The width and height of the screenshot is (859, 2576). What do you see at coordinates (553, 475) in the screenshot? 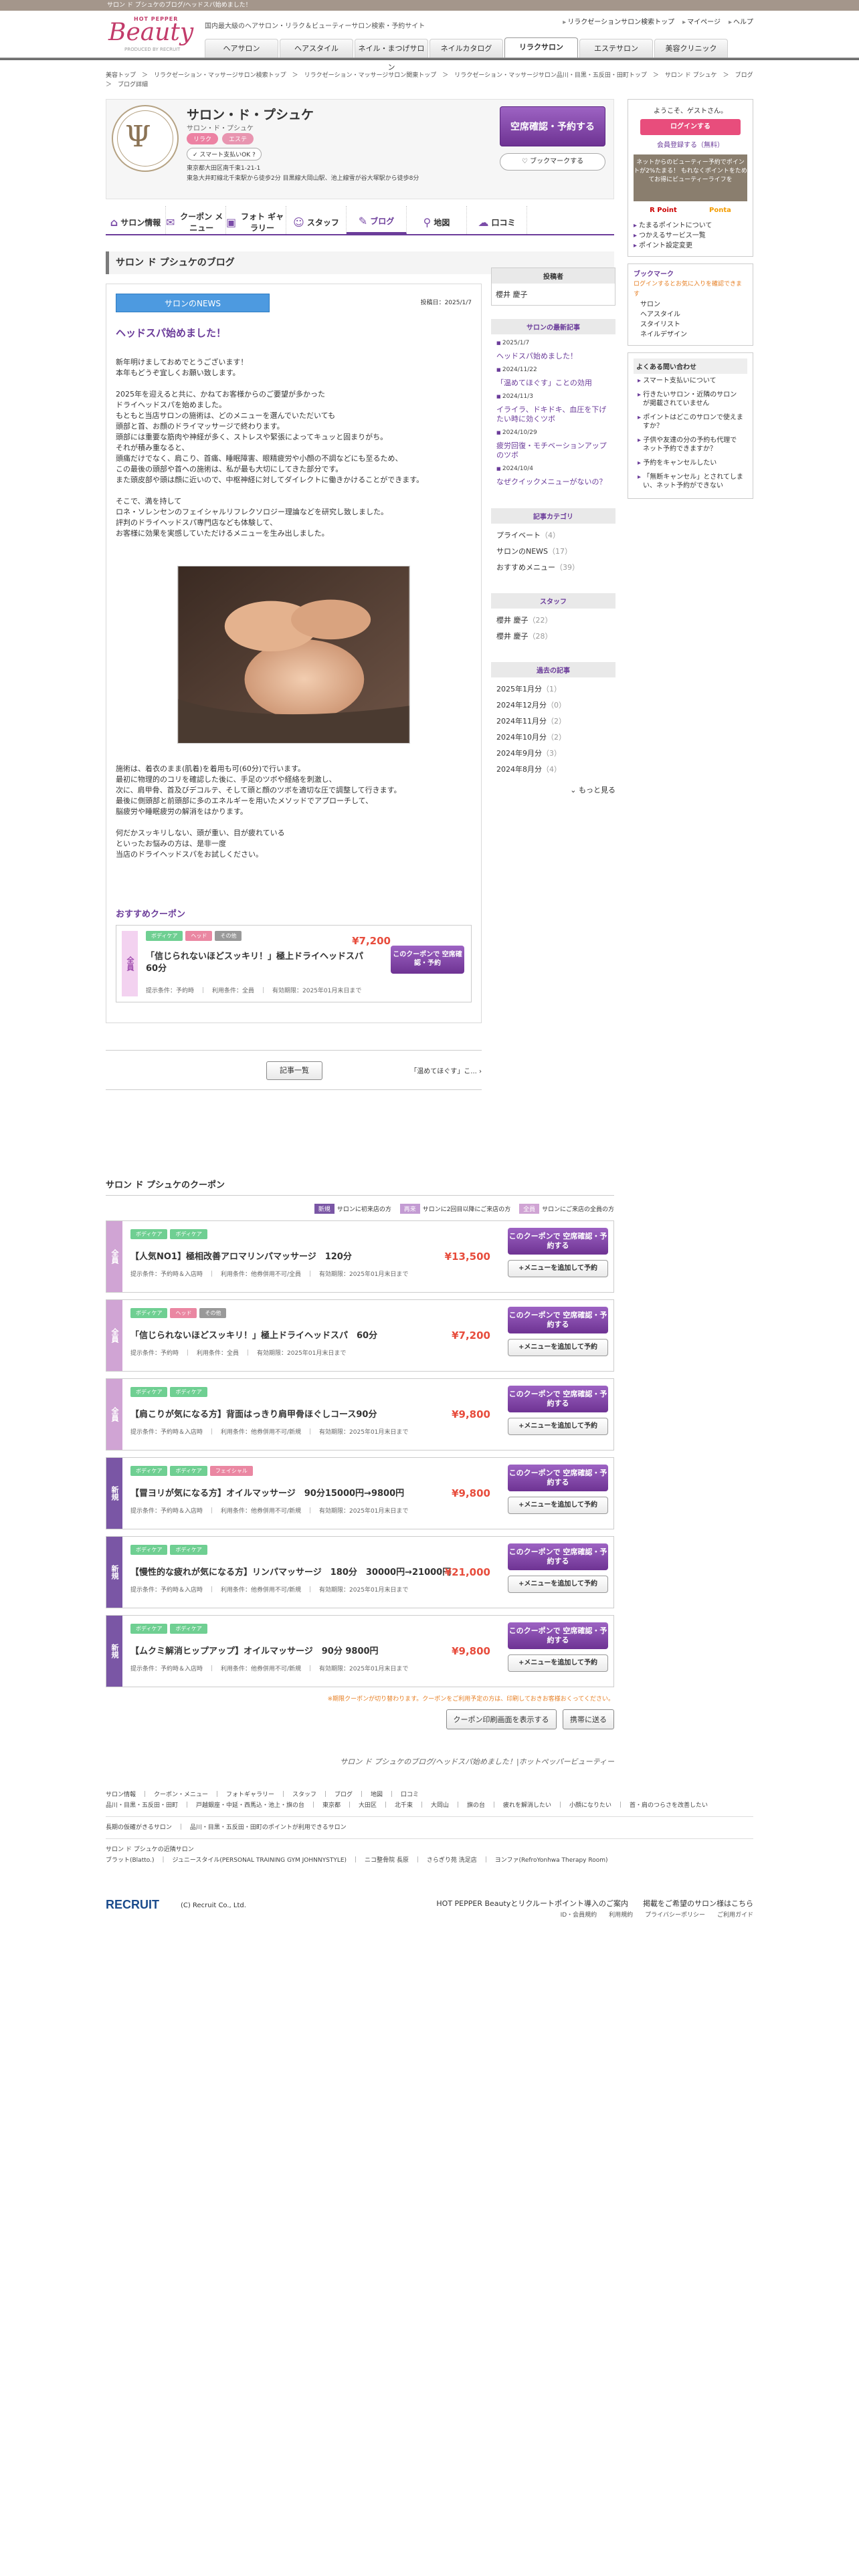
I see `recent-item: 2024/10/4 なぜクイックメニューがないの？` at bounding box center [553, 475].